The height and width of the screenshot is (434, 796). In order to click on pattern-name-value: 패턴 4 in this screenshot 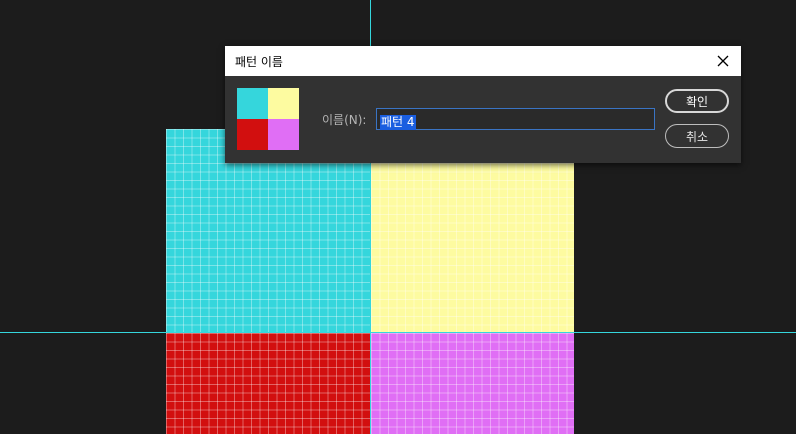, I will do `click(398, 122)`.